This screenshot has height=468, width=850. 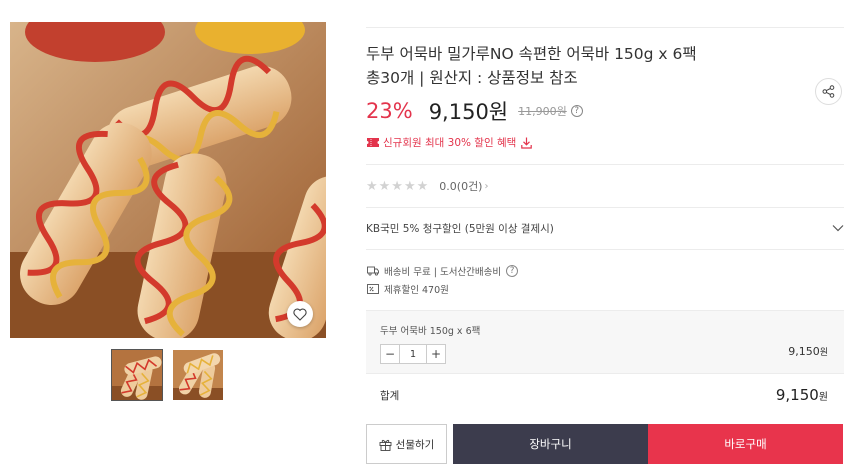 What do you see at coordinates (398, 186) in the screenshot?
I see `rating-stars: ★★★★★` at bounding box center [398, 186].